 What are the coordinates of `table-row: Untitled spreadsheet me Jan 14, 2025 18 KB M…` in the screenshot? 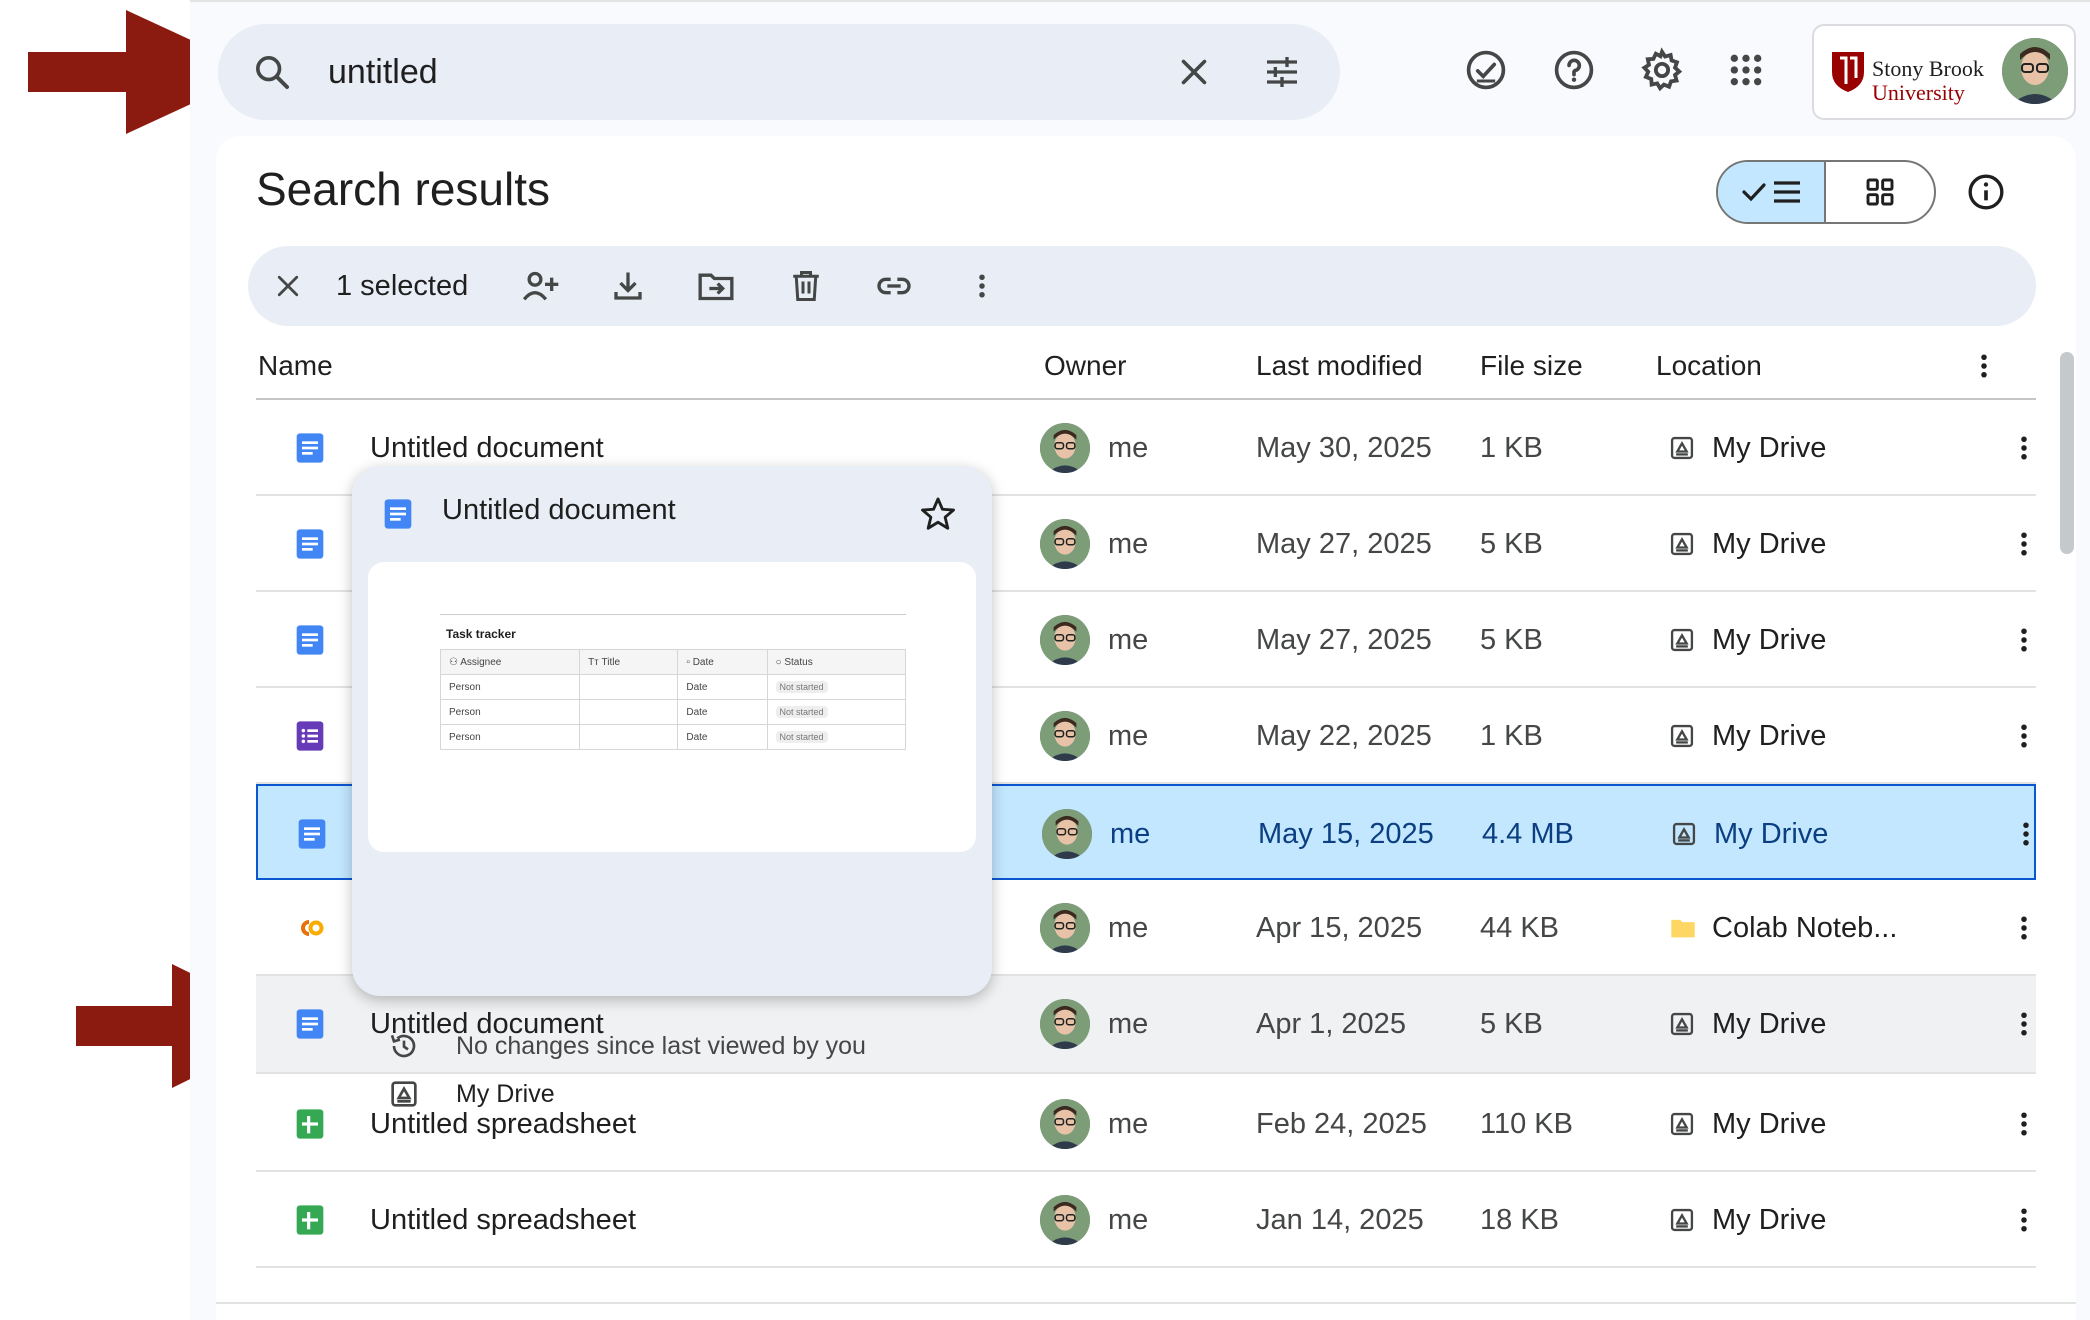 It's located at (1146, 1220).